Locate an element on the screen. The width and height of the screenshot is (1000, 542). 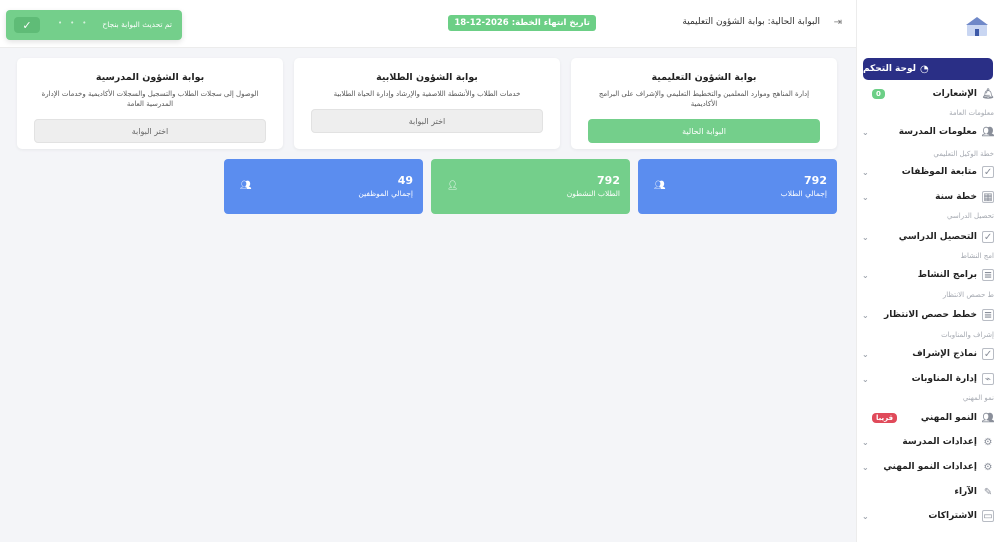
sidebar-item-label: إعدادات النمو المهني is located at coordinates (930, 467).